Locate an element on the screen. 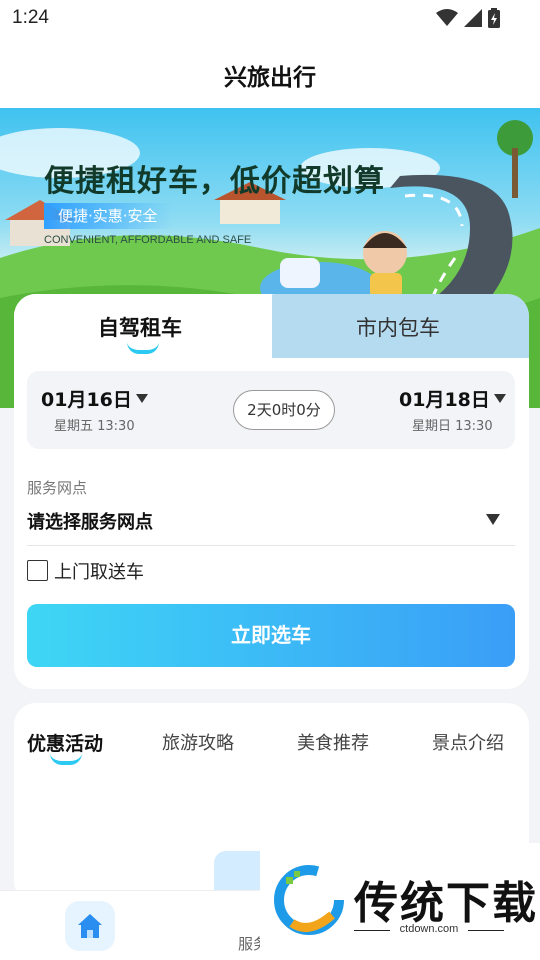 This screenshot has height=960, width=540. booking-tabs: 自驾租车 市内包车 is located at coordinates (271, 326).